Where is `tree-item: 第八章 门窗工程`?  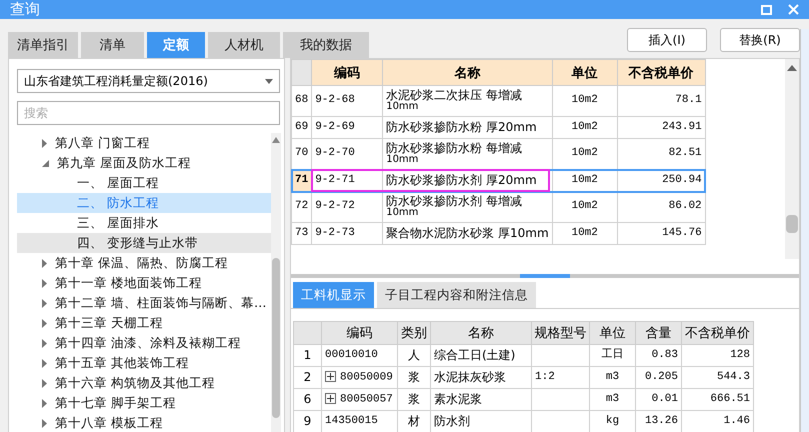
tree-item: 第八章 门窗工程 is located at coordinates (144, 143).